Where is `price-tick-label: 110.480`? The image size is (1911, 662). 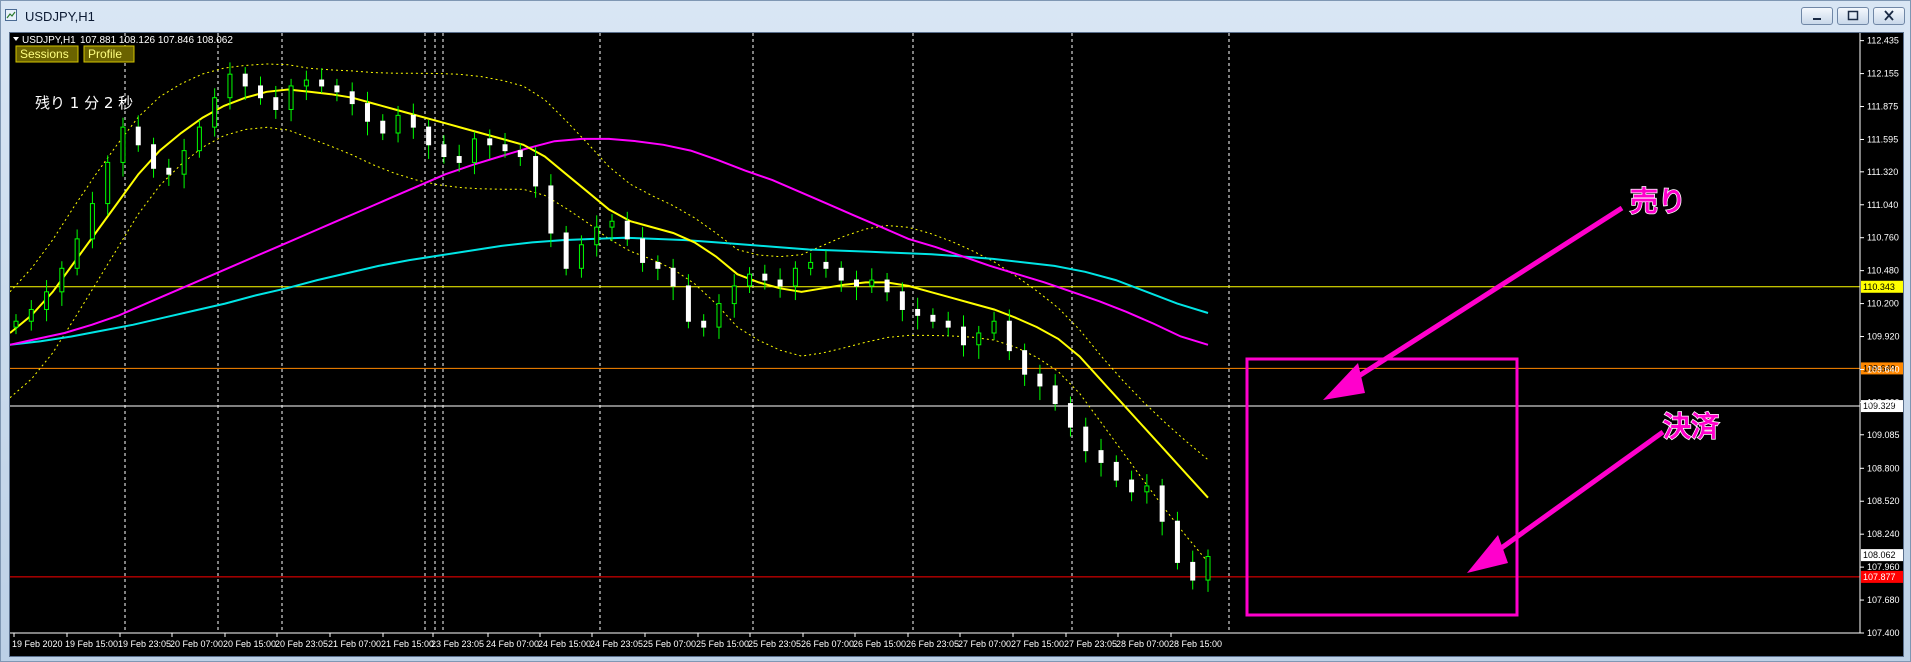 price-tick-label: 110.480 is located at coordinates (1883, 271).